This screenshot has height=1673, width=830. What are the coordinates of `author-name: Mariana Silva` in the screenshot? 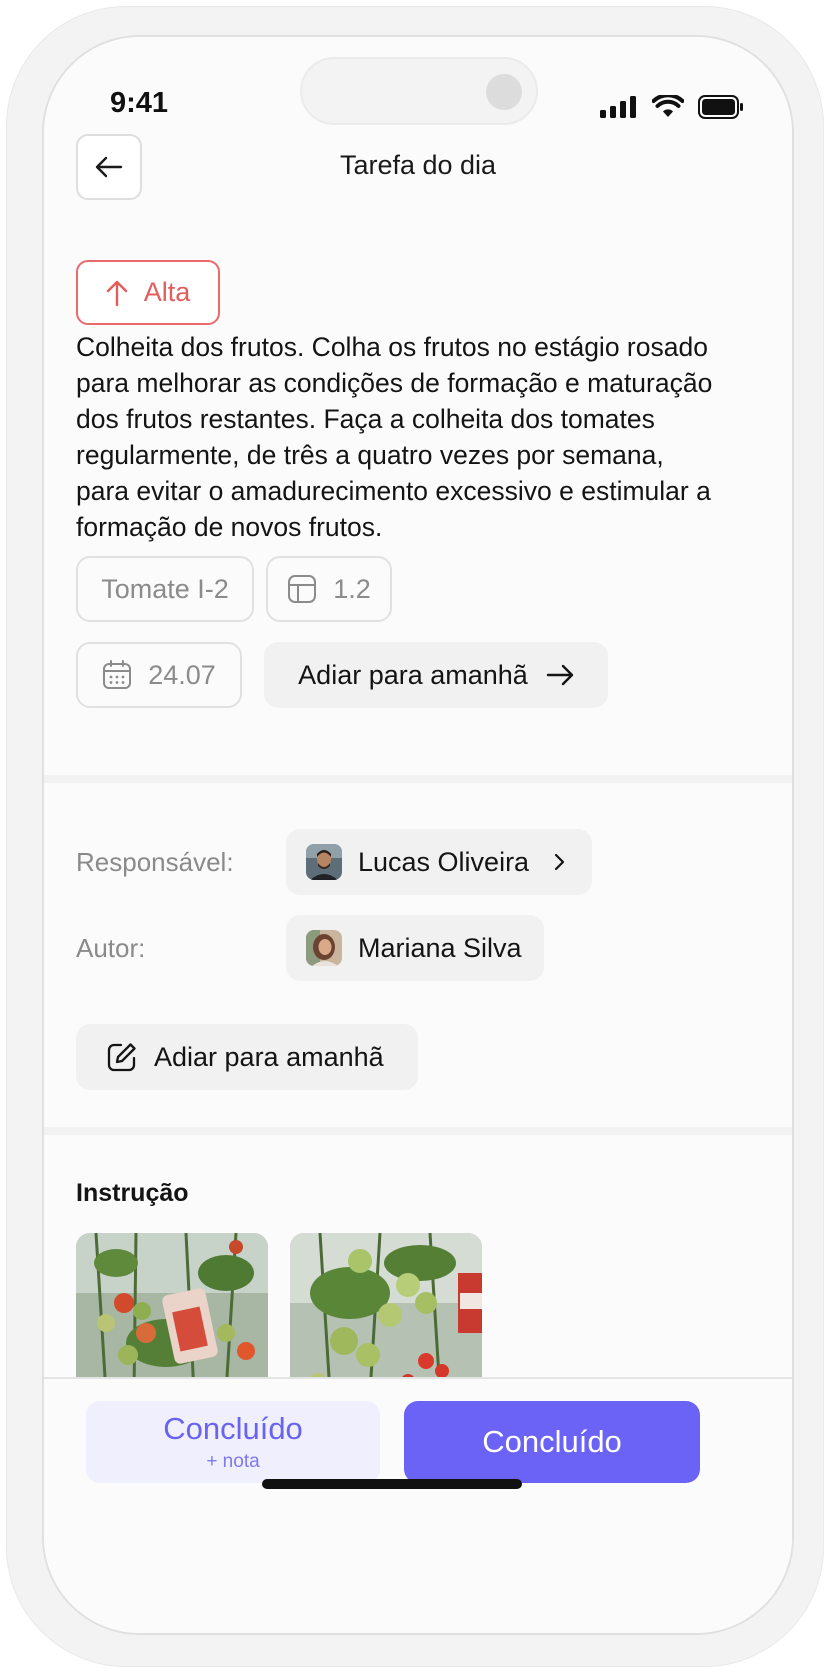 It's located at (440, 947).